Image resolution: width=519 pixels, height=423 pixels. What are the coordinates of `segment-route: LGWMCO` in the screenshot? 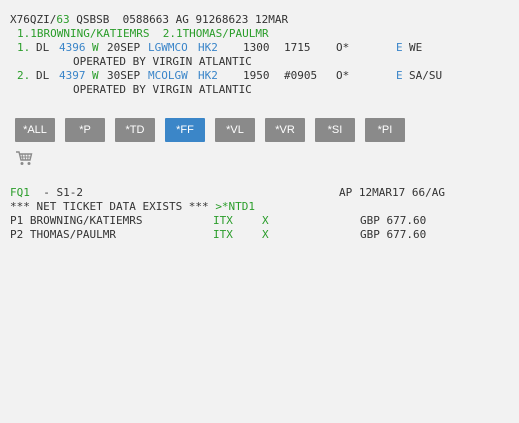 It's located at (168, 48).